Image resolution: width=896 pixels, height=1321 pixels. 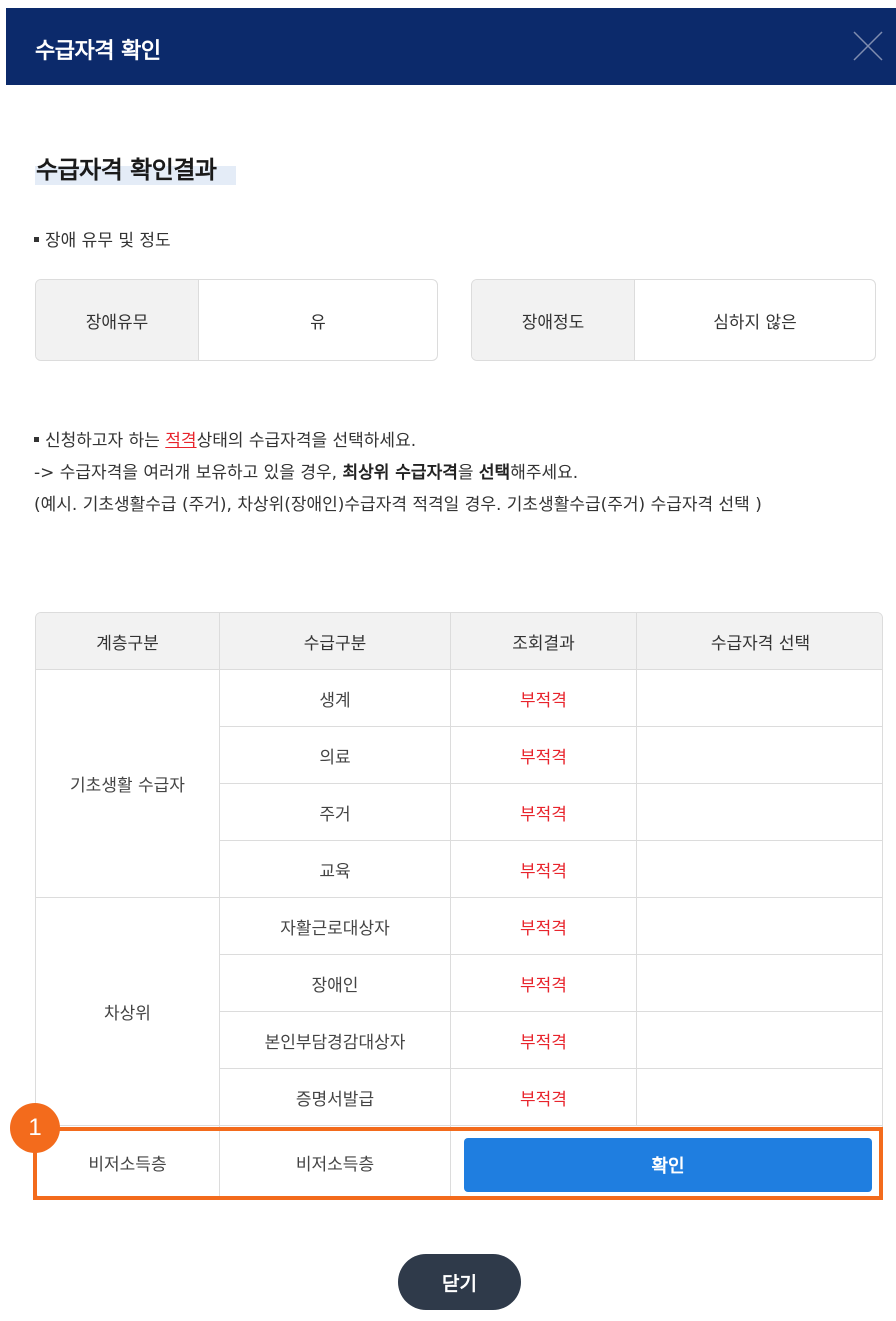 I want to click on notice-line-1: 신청하고자 하는 적격상태의 수급자격을 선택하세요., so click(x=459, y=441).